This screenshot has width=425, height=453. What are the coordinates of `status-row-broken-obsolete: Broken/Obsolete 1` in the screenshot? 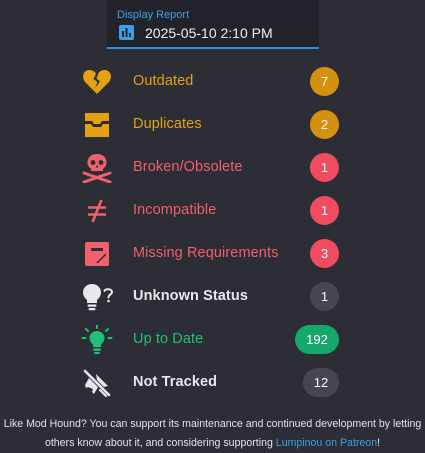 It's located at (212, 167).